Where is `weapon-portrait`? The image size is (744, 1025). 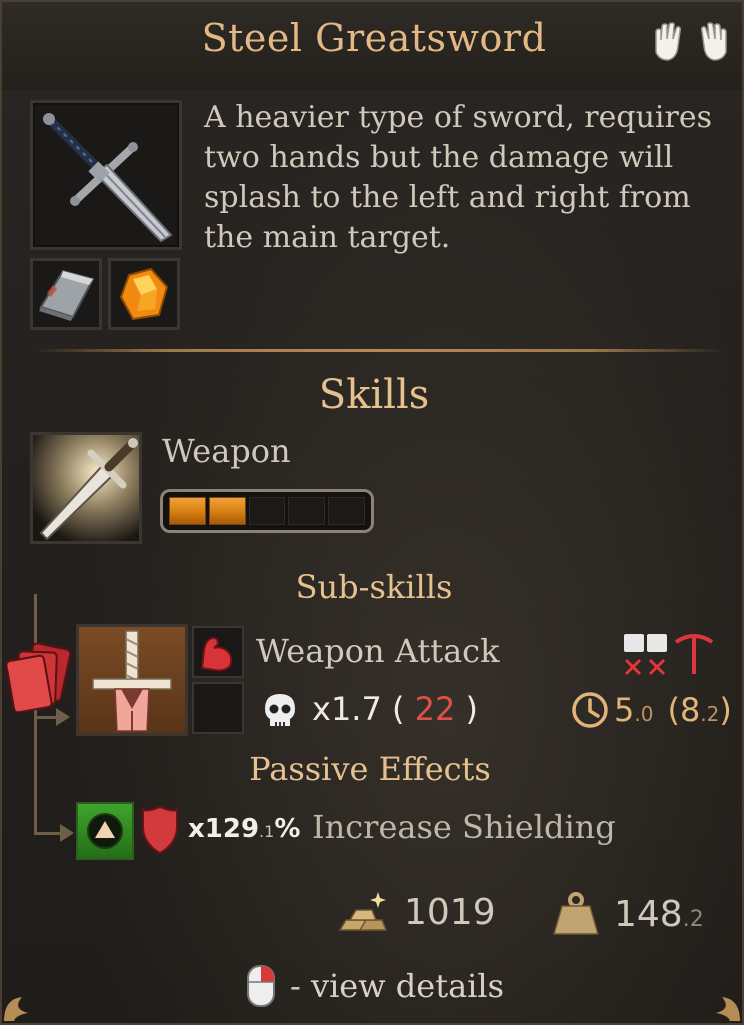 weapon-portrait is located at coordinates (106, 175).